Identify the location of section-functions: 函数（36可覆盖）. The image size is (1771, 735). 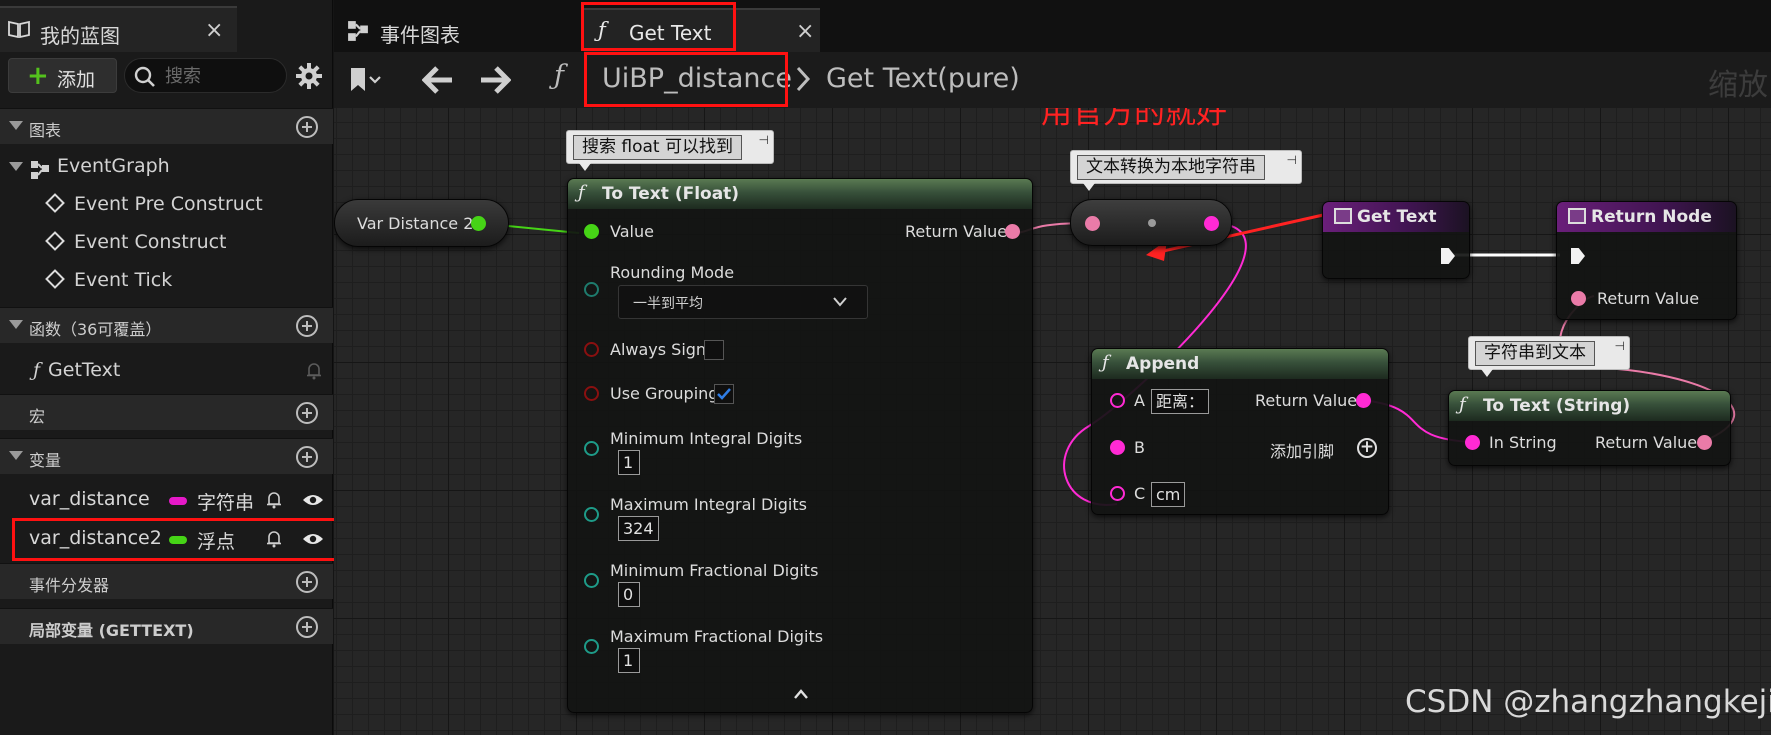
(166, 325).